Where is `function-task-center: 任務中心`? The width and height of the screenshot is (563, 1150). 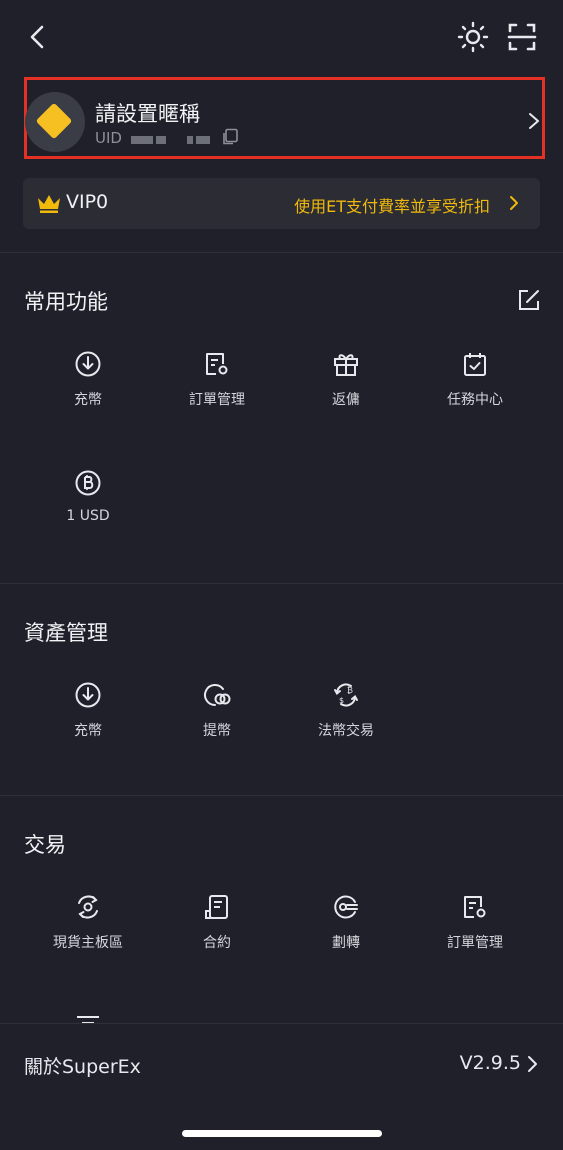
function-task-center: 任務中心 is located at coordinates (475, 385).